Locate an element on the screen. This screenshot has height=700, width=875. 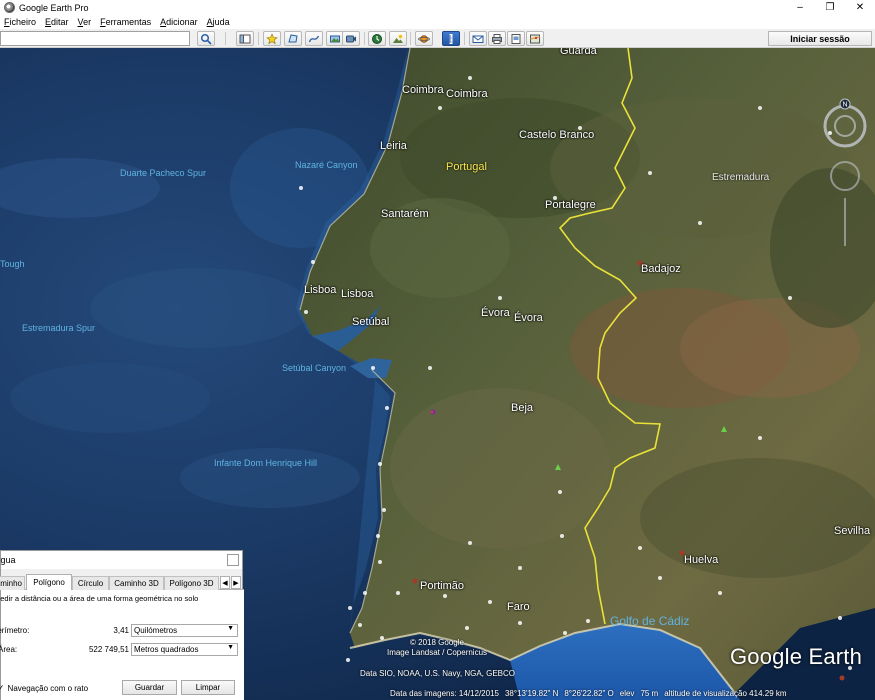
ocean-feature-label: Nazaré Canyon is located at coordinates (326, 165).